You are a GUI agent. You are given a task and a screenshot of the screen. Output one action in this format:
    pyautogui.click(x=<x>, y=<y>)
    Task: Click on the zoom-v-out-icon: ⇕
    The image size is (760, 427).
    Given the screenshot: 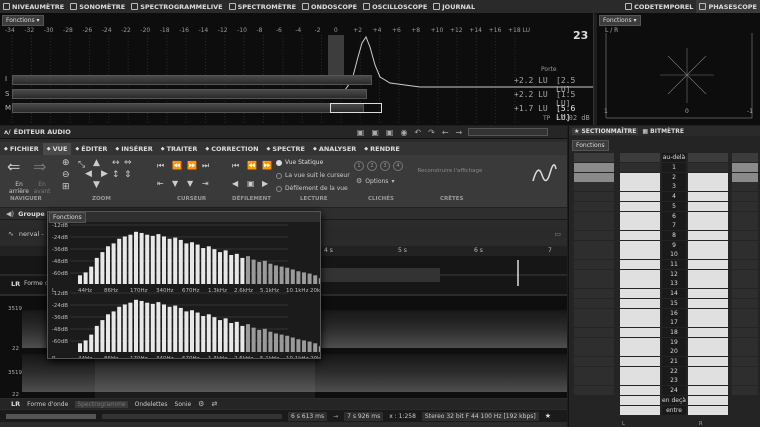 What is the action you would take?
    pyautogui.click(x=128, y=175)
    